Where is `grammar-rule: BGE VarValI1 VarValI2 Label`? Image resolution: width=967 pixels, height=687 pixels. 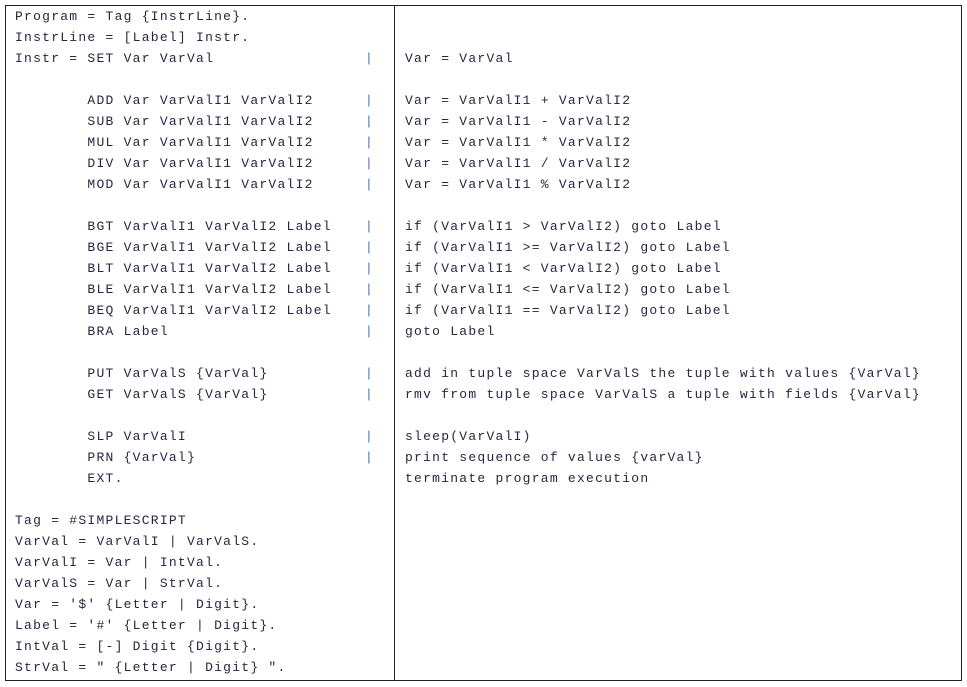
grammar-rule: BGE VarValI1 VarValI2 Label is located at coordinates (173, 247).